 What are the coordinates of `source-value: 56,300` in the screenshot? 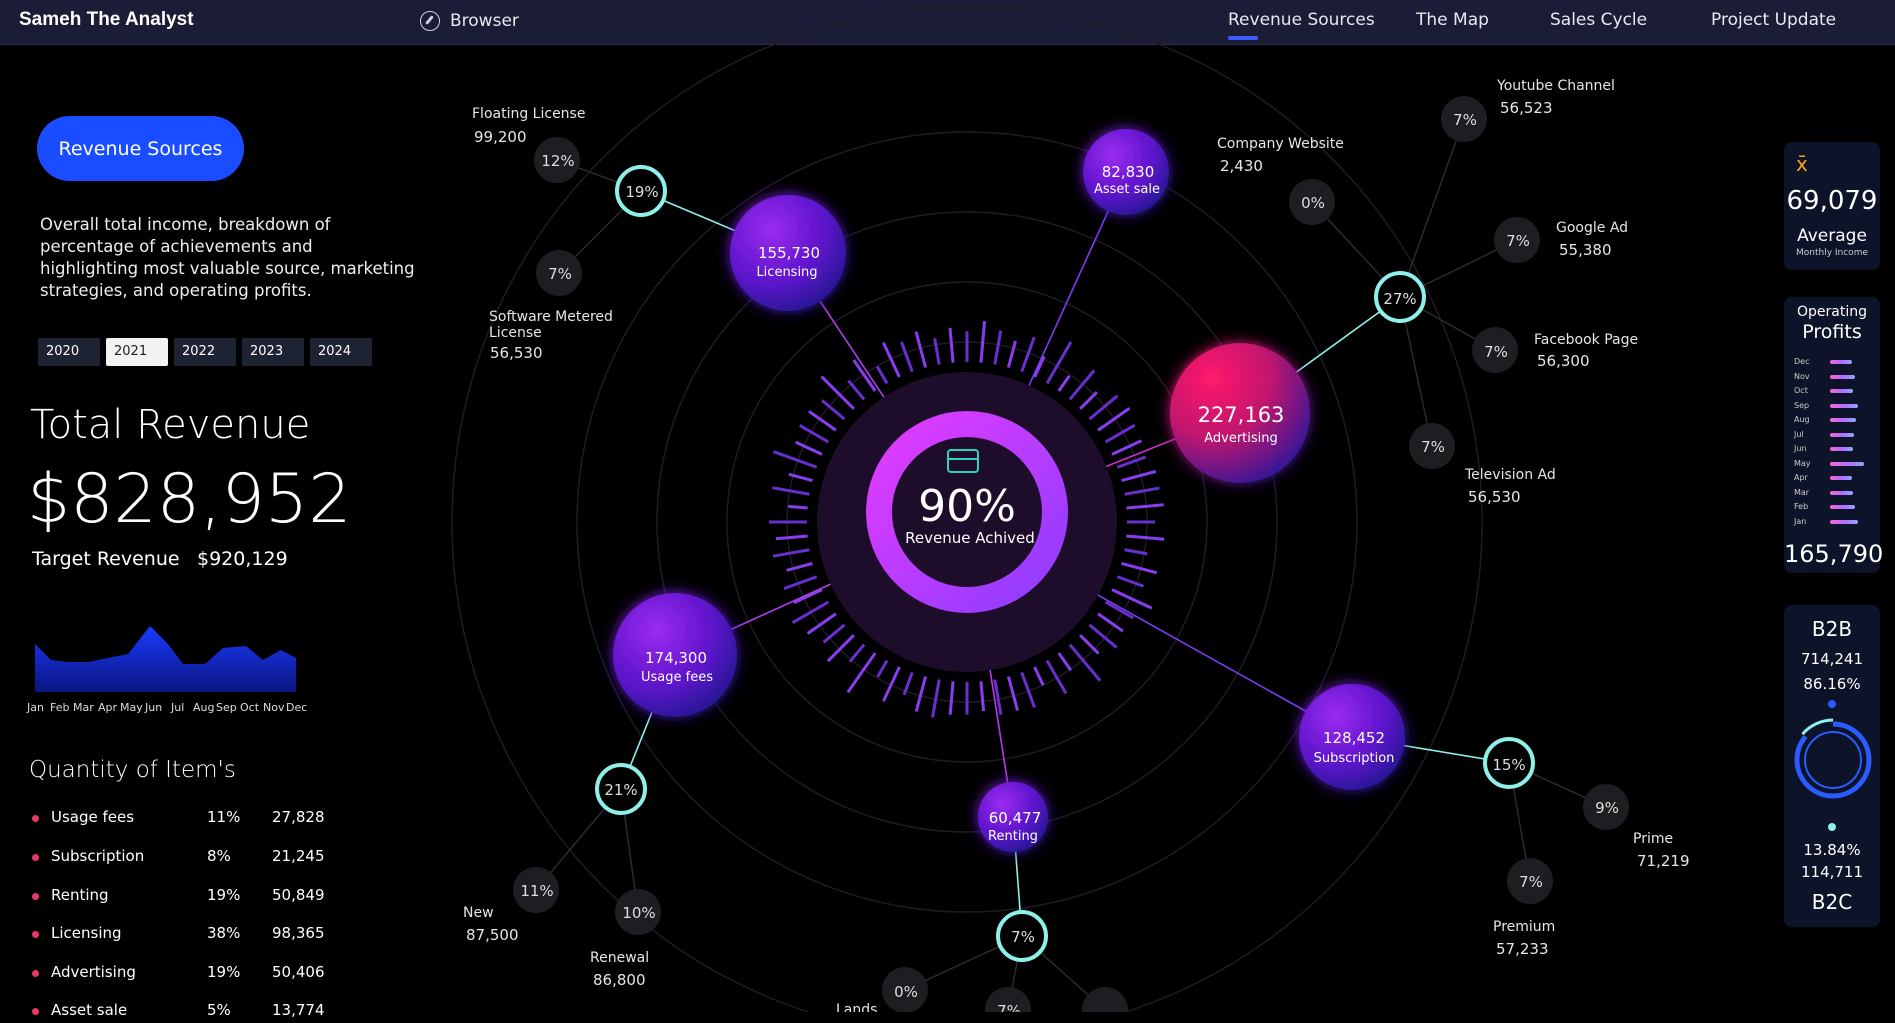 It's located at (1563, 361).